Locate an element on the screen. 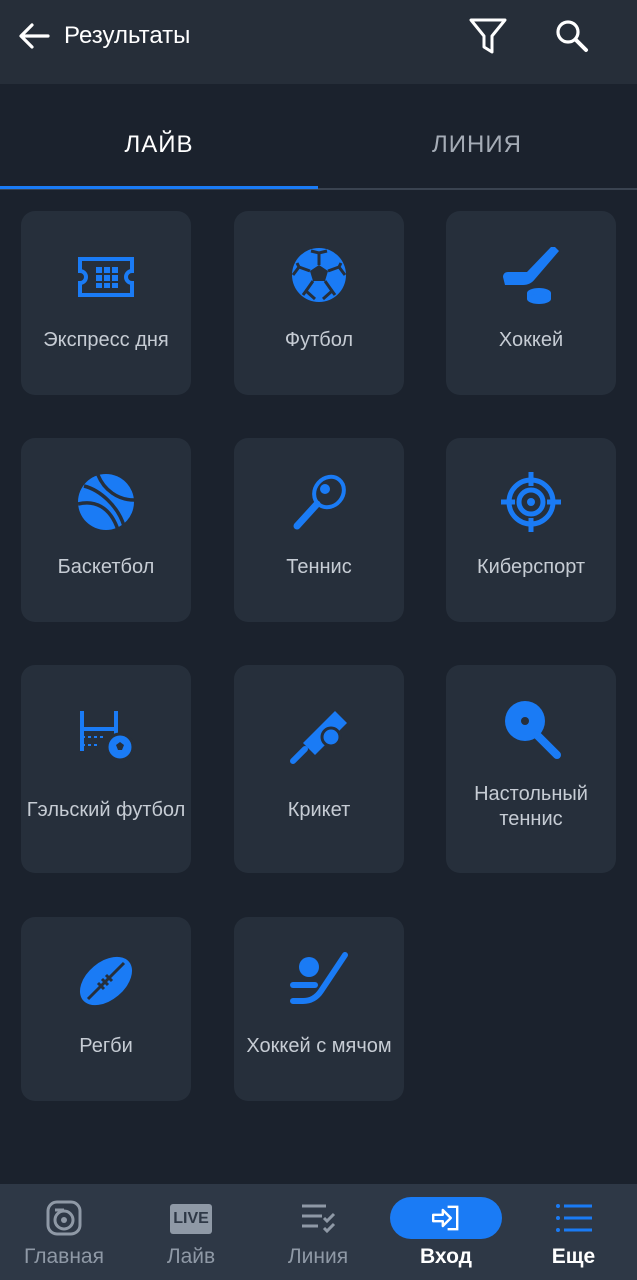 The width and height of the screenshot is (637, 1280). hockey-stick-icon is located at coordinates (531, 275).